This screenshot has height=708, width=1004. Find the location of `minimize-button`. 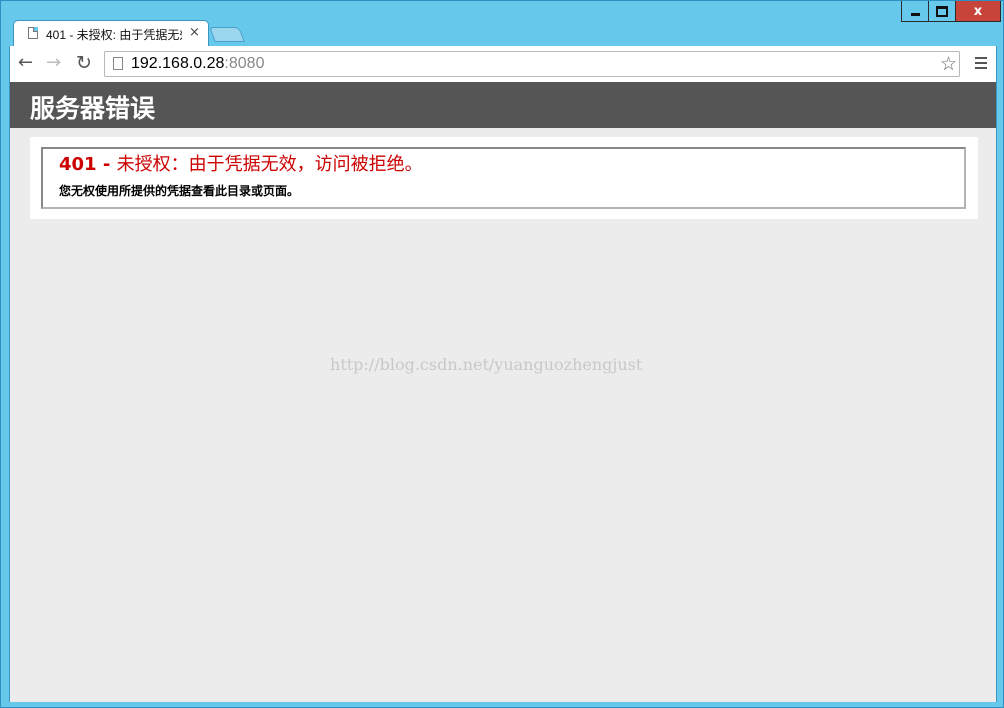

minimize-button is located at coordinates (915, 11).